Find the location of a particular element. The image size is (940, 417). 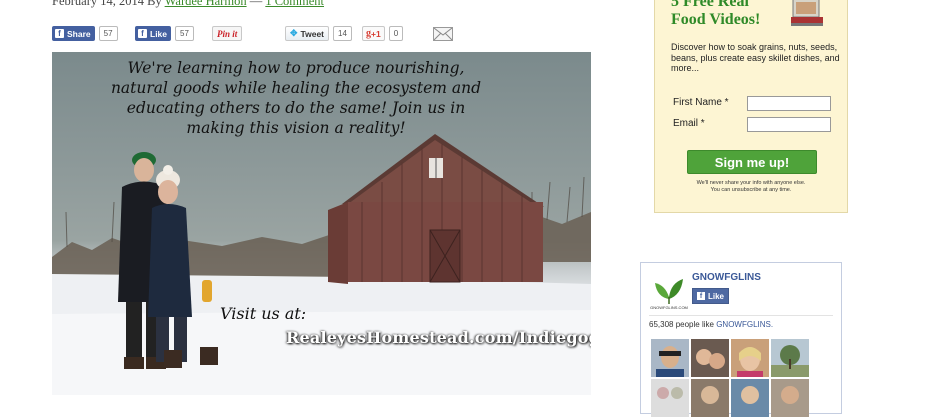

signup-heading-line2: Food Videos! is located at coordinates (716, 19).